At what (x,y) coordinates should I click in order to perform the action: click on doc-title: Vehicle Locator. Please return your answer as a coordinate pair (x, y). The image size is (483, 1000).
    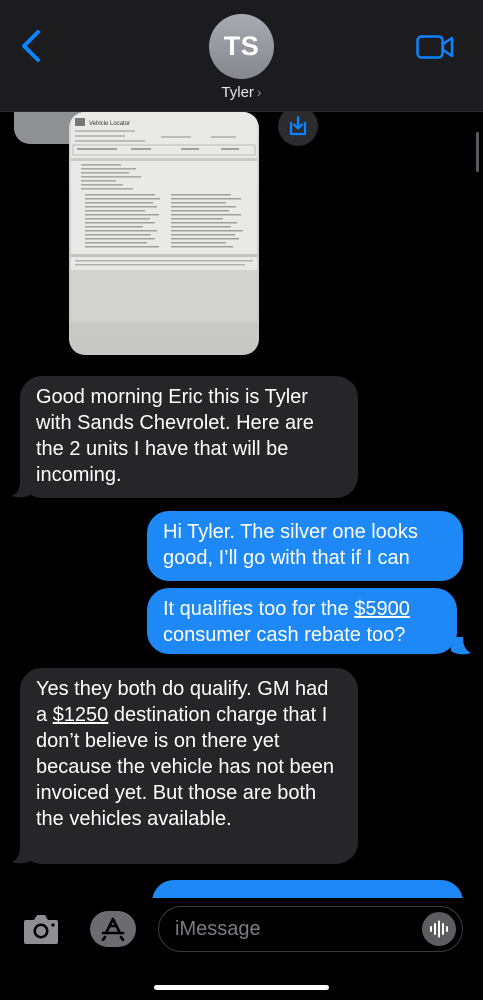
    Looking at the image, I should click on (109, 124).